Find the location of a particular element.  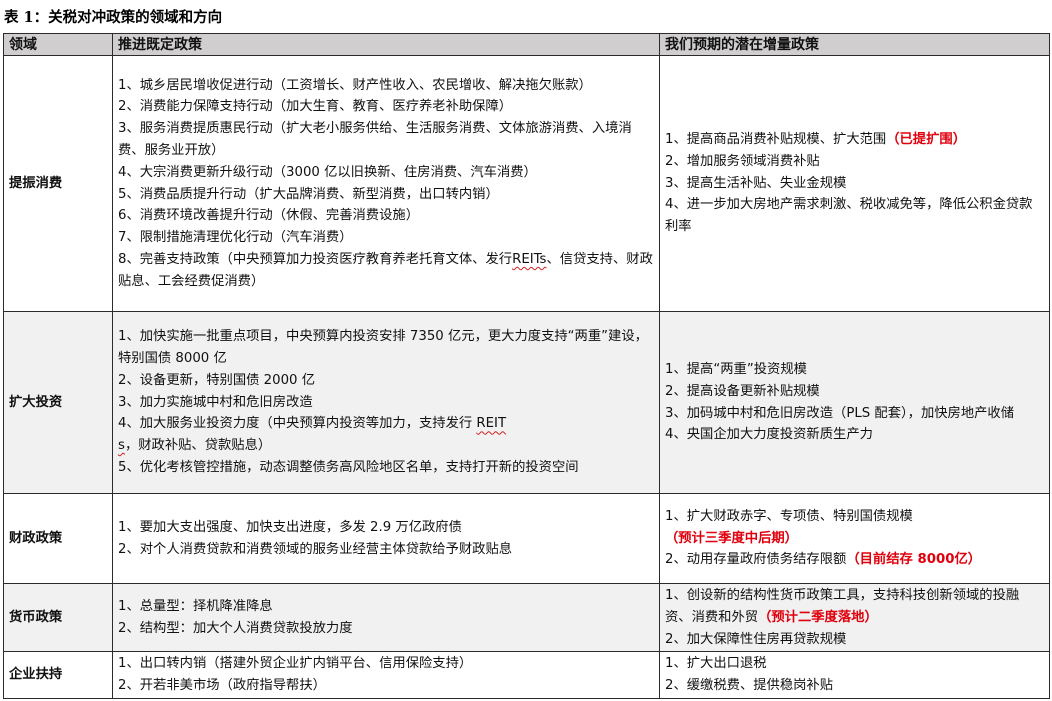

policy-item: 2、对个人消费贷款和消费领域的服务业经营主体贷款给予财政贴息 is located at coordinates (315, 549).